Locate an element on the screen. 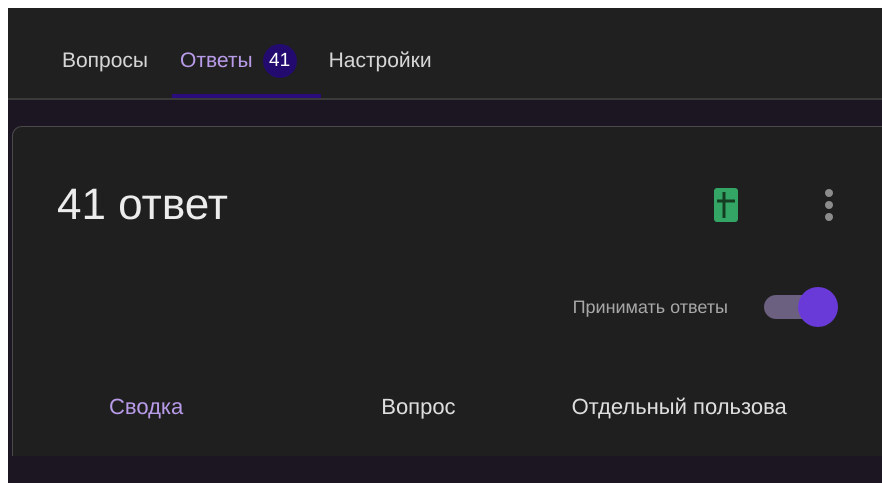 This screenshot has width=882, height=483. tab: Ответы 41 is located at coordinates (246, 63).